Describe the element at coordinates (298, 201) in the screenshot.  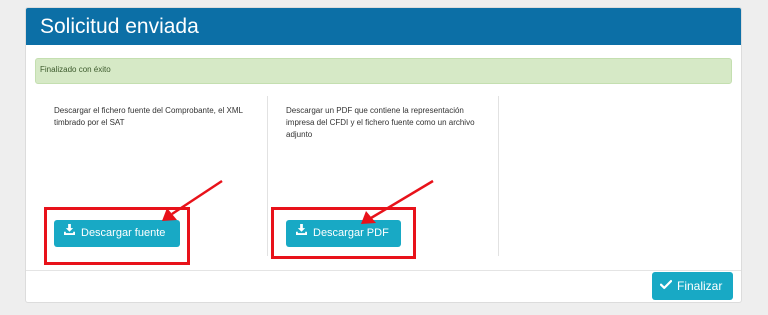
I see `annotation-arrows` at that location.